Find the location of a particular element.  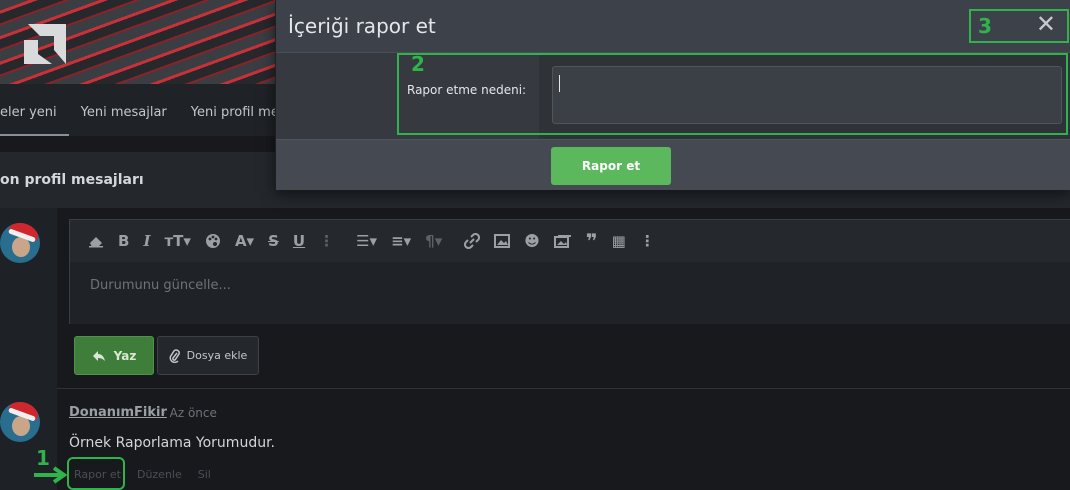

annotation-number-2: 2 is located at coordinates (418, 64).